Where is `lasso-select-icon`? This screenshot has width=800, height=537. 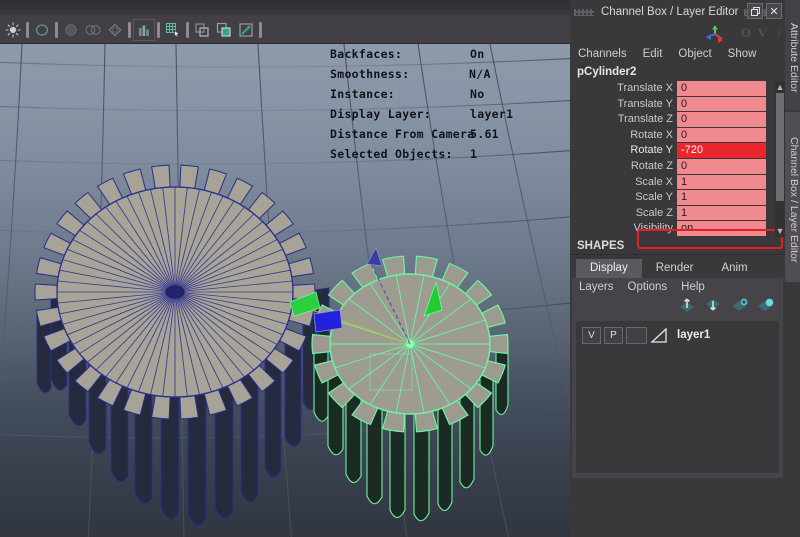 lasso-select-icon is located at coordinates (42, 30).